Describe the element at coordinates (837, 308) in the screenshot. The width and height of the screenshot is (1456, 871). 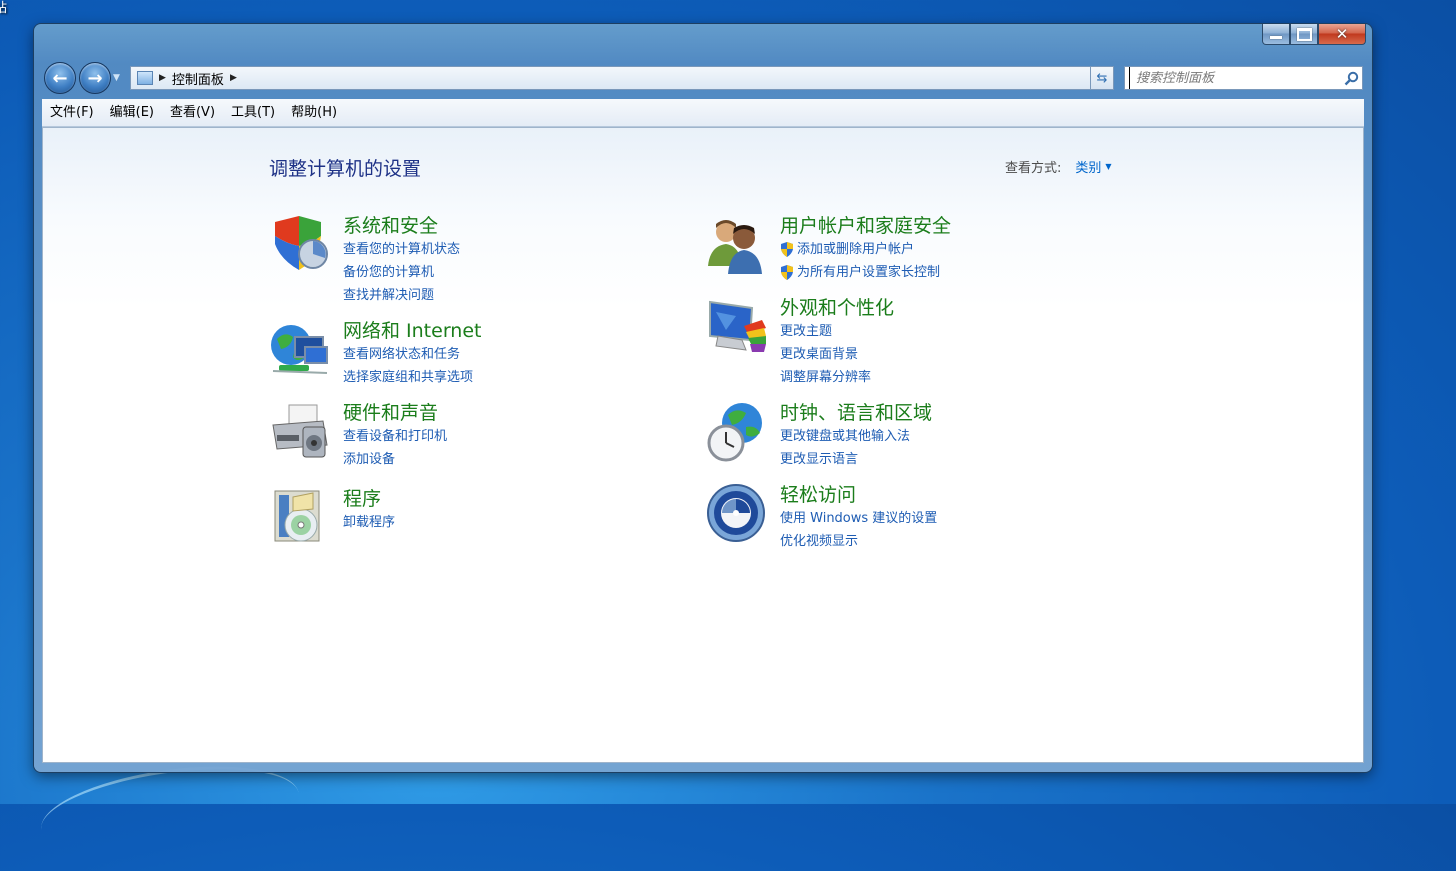
I see `category-title: 外观和个性化` at that location.